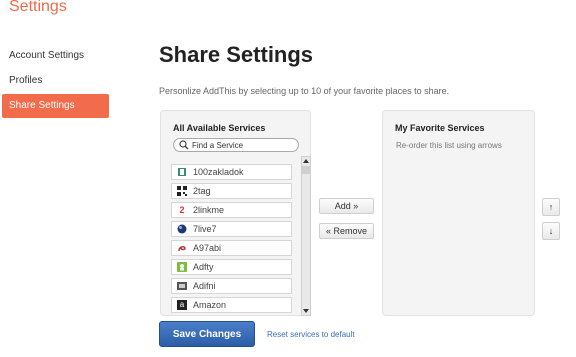 This screenshot has height=357, width=576. Describe the element at coordinates (231, 267) in the screenshot. I see `service-item-adfty: Adfty` at that location.